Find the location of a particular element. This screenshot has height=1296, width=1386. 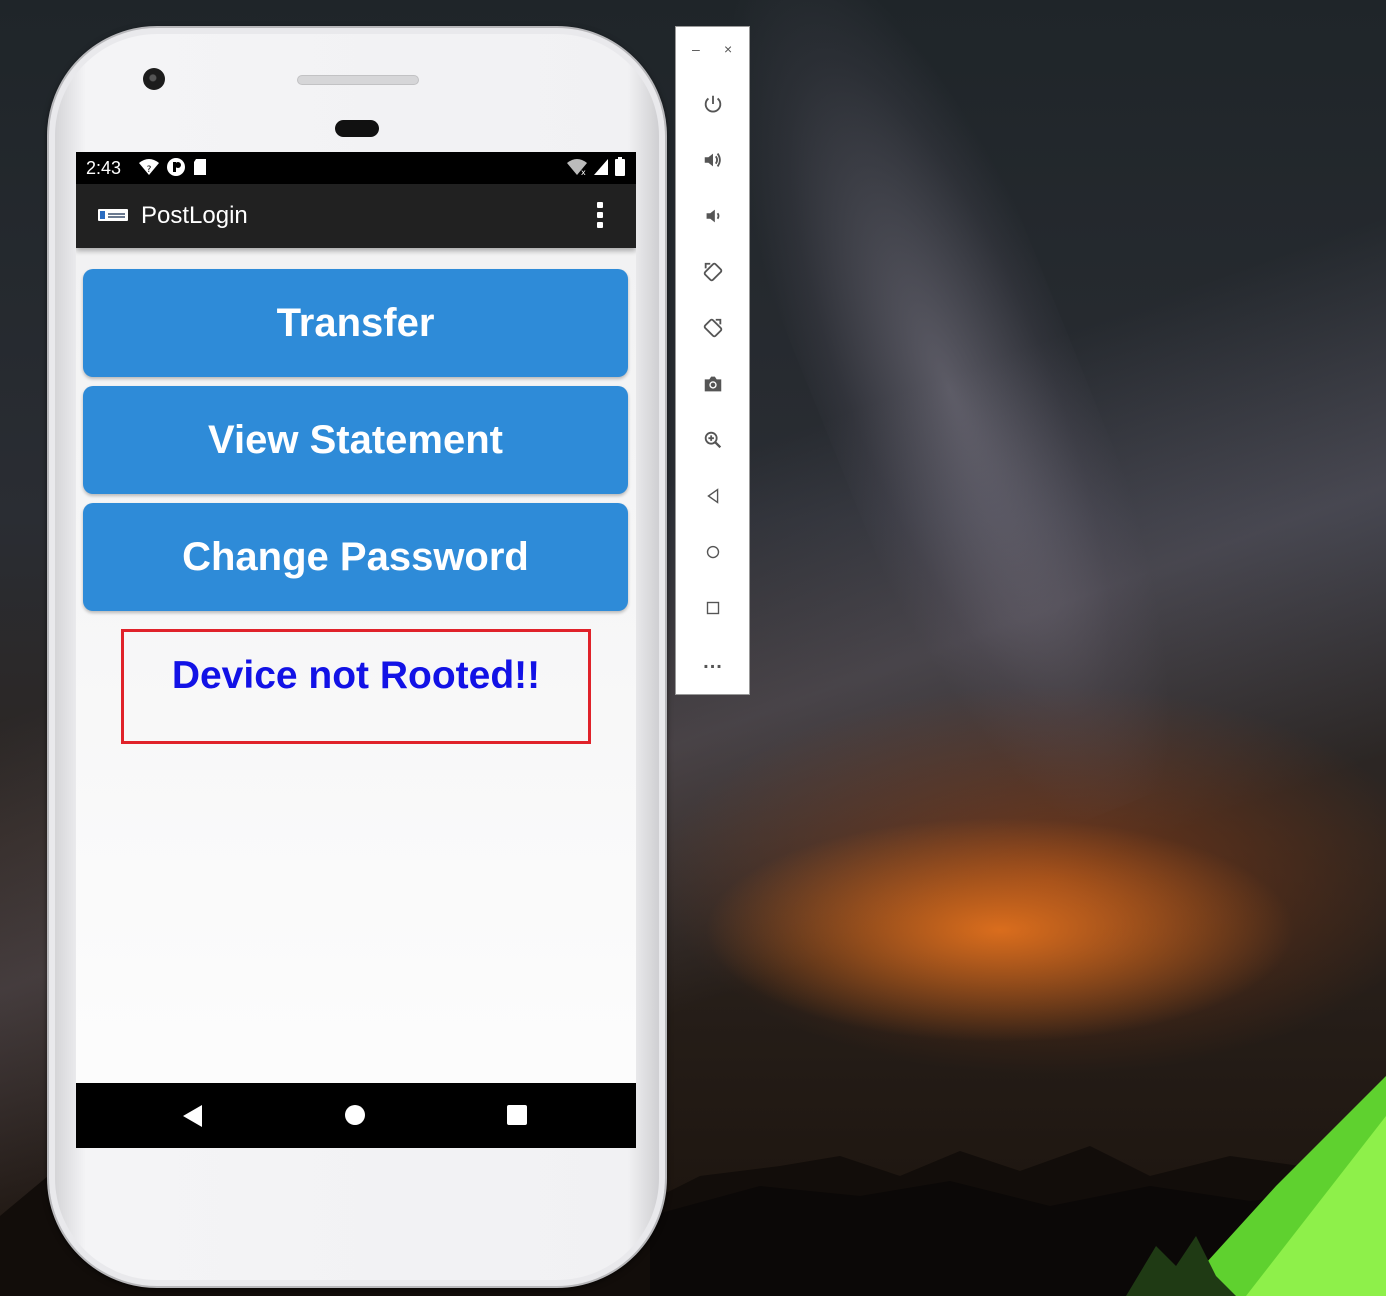

front-camera is located at coordinates (154, 79).